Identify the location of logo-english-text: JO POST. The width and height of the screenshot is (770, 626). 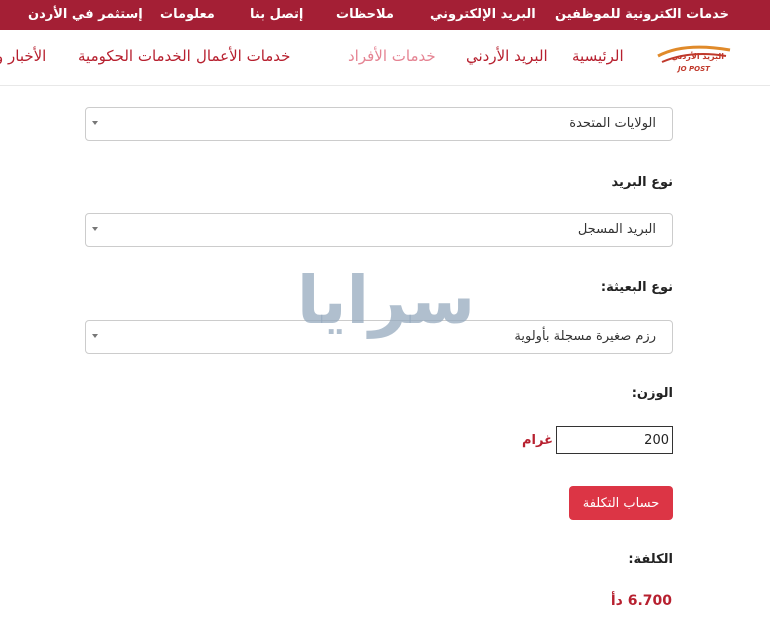
(694, 69).